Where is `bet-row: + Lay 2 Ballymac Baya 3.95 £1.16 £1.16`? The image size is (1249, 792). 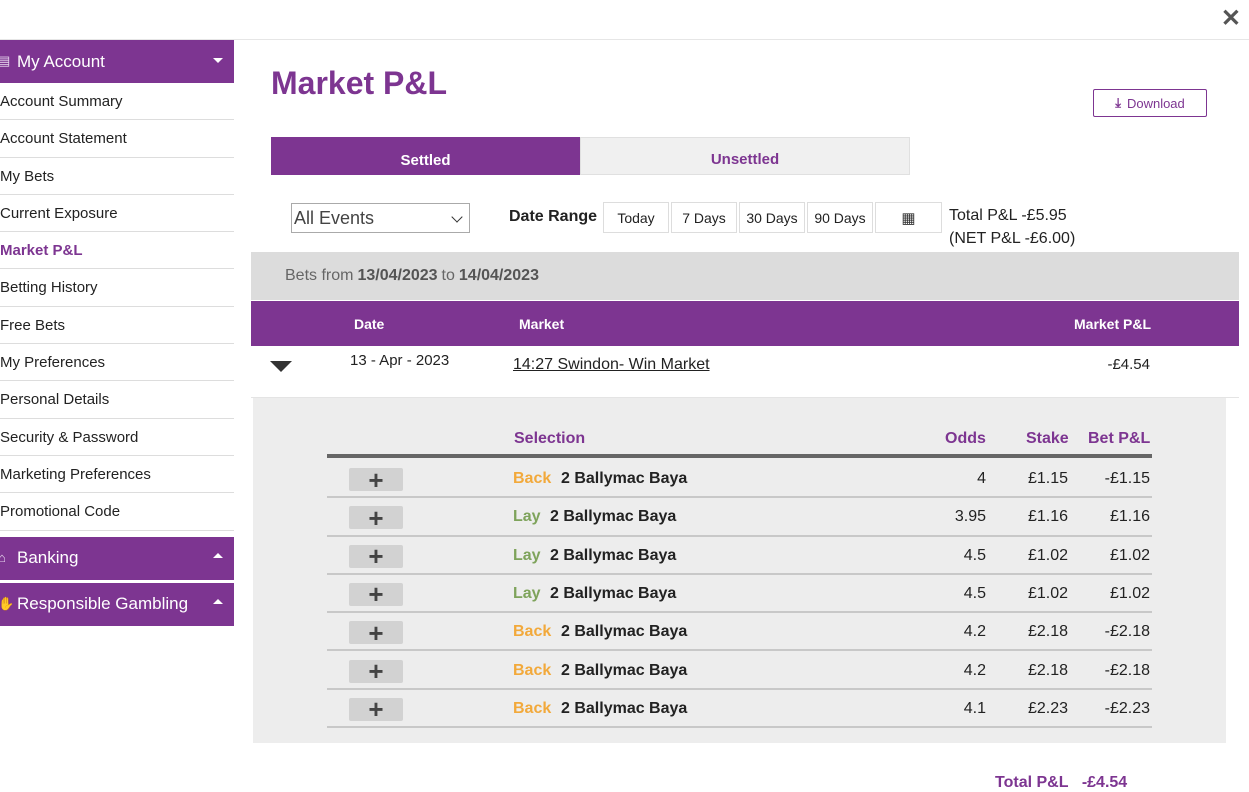 bet-row: + Lay 2 Ballymac Baya 3.95 £1.16 £1.16 is located at coordinates (739, 517).